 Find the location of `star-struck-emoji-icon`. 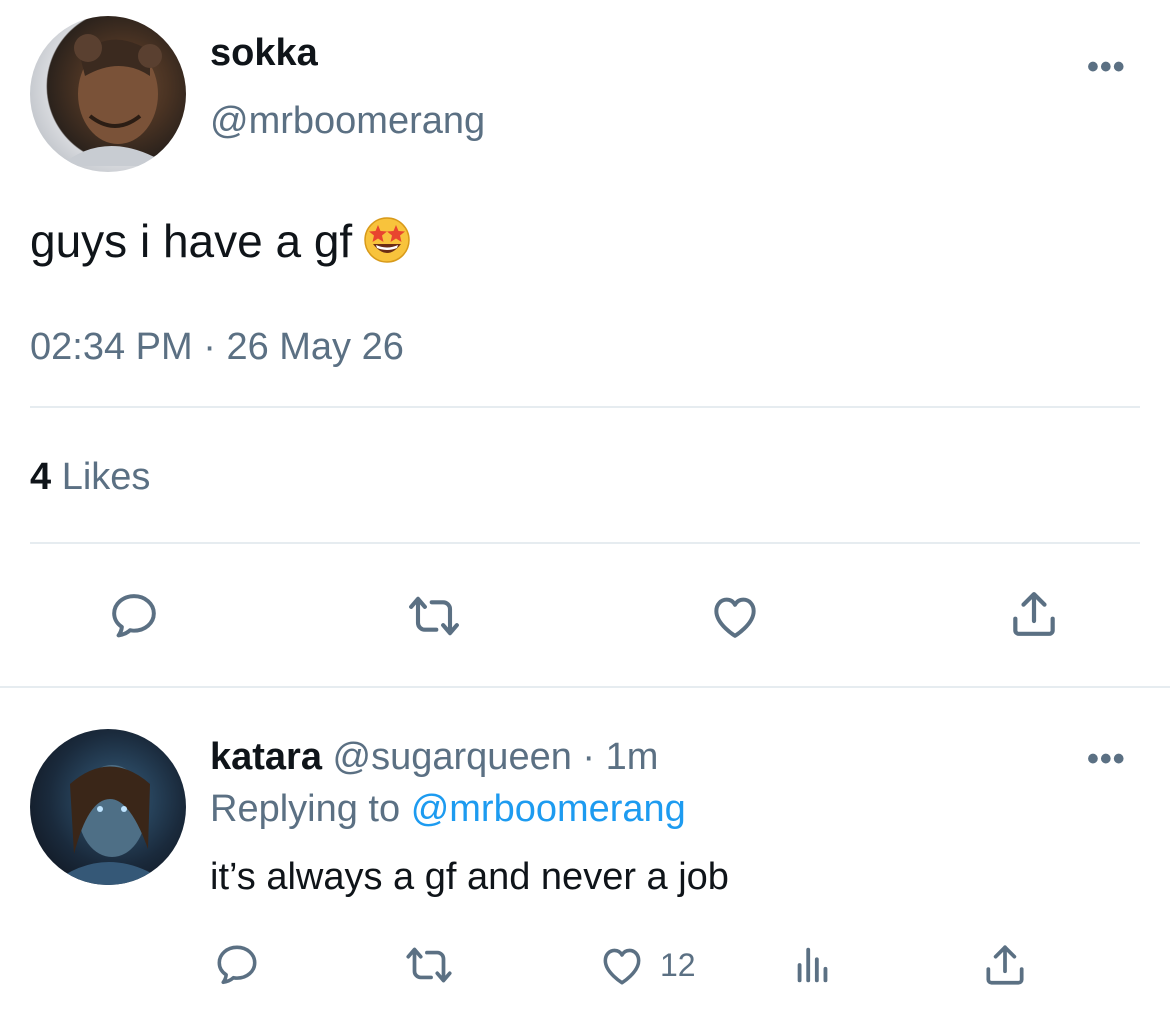

star-struck-emoji-icon is located at coordinates (387, 244).